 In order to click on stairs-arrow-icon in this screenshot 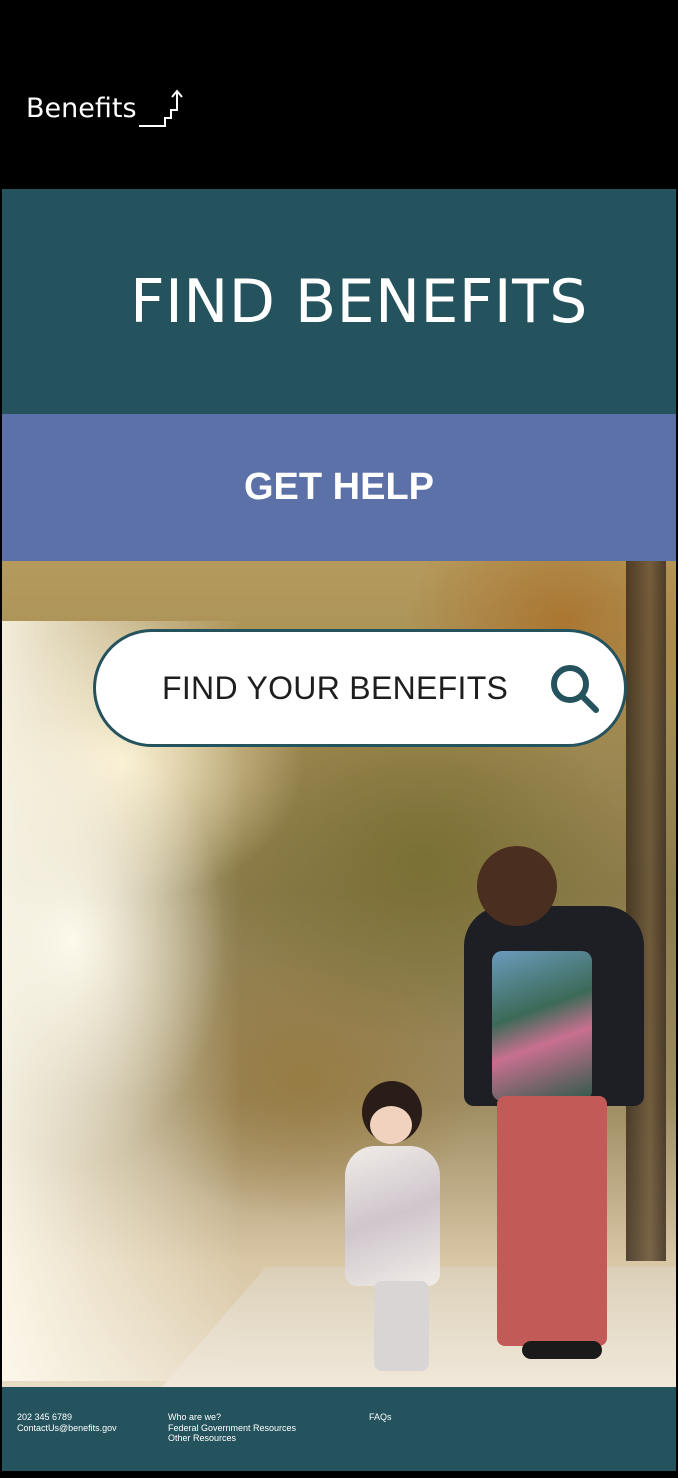, I will do `click(160, 108)`.